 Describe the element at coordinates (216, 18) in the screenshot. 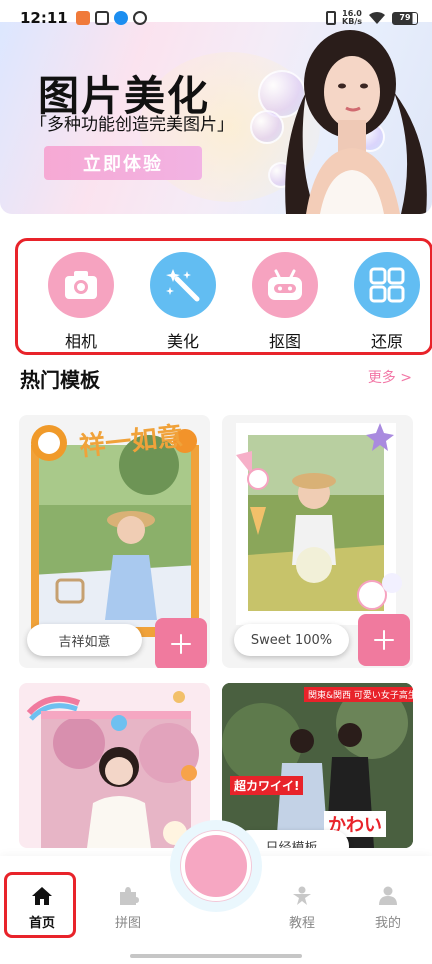

I see `status-bar: 12:11 16.0 KB/s 79` at that location.